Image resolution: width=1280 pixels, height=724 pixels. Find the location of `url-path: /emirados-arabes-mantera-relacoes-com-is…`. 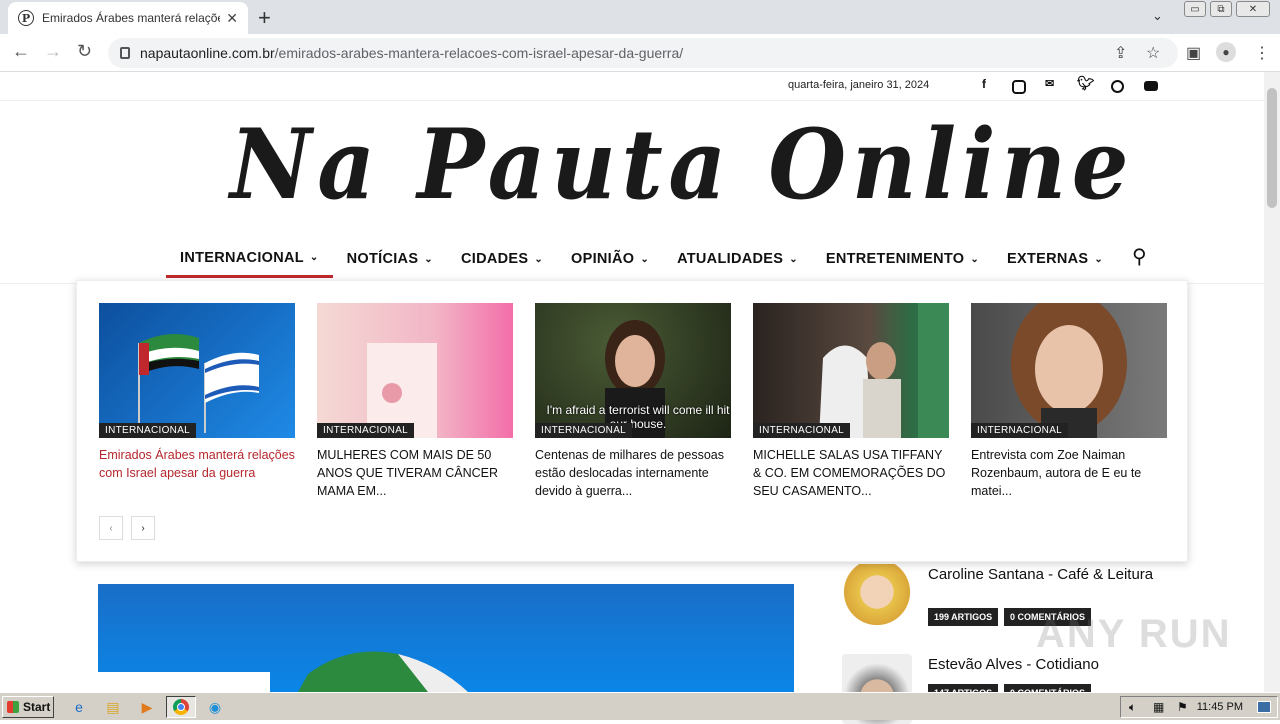

url-path: /emirados-arabes-mantera-relacoes-com-is… is located at coordinates (479, 53).